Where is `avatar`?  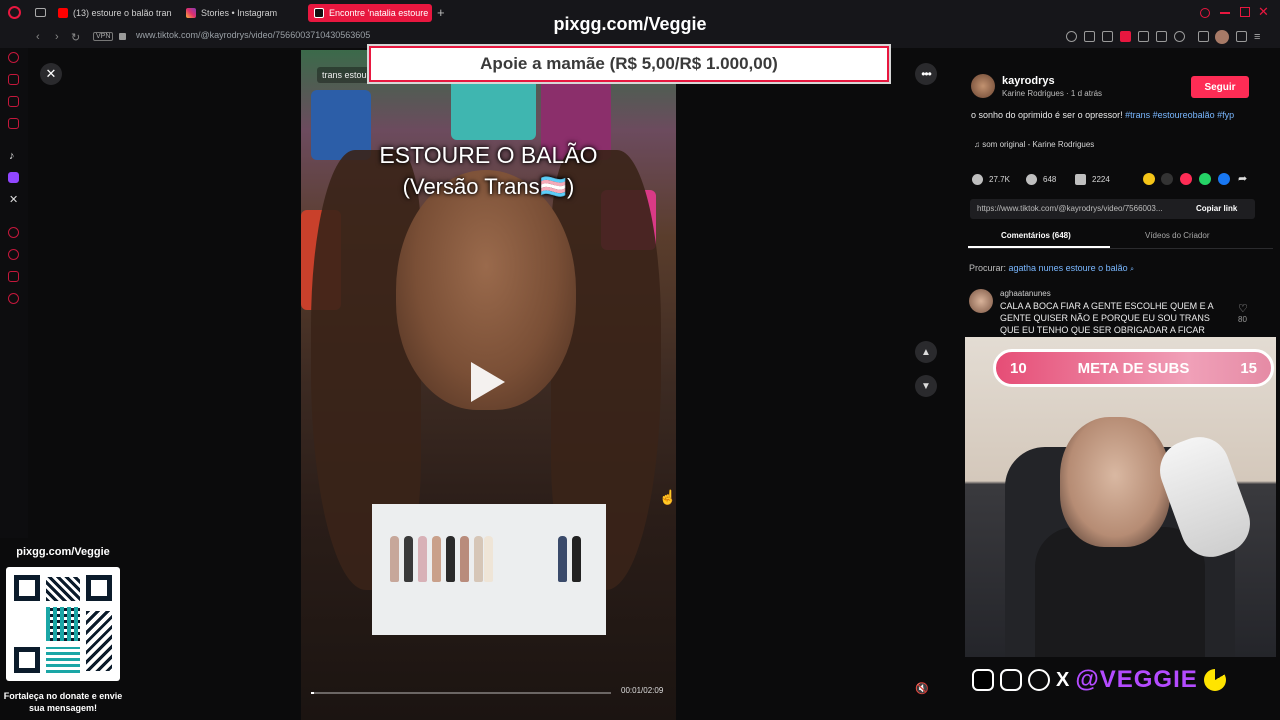 avatar is located at coordinates (983, 86).